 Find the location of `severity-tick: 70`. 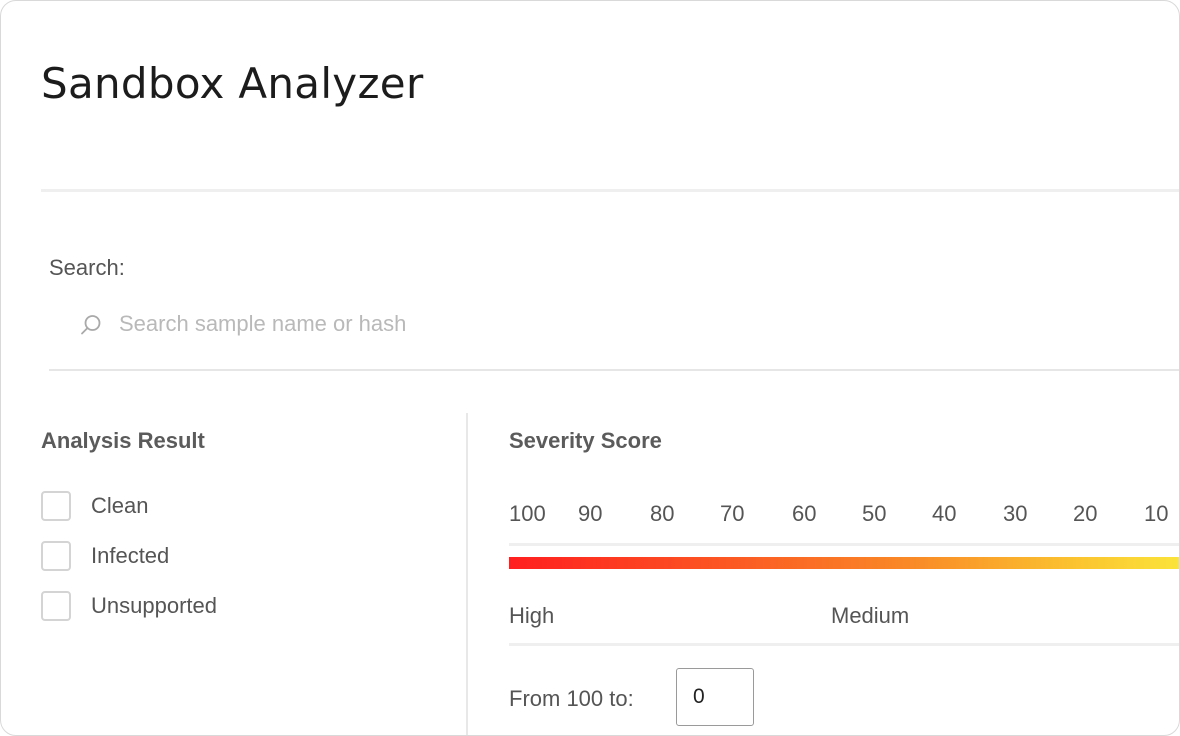

severity-tick: 70 is located at coordinates (732, 514).